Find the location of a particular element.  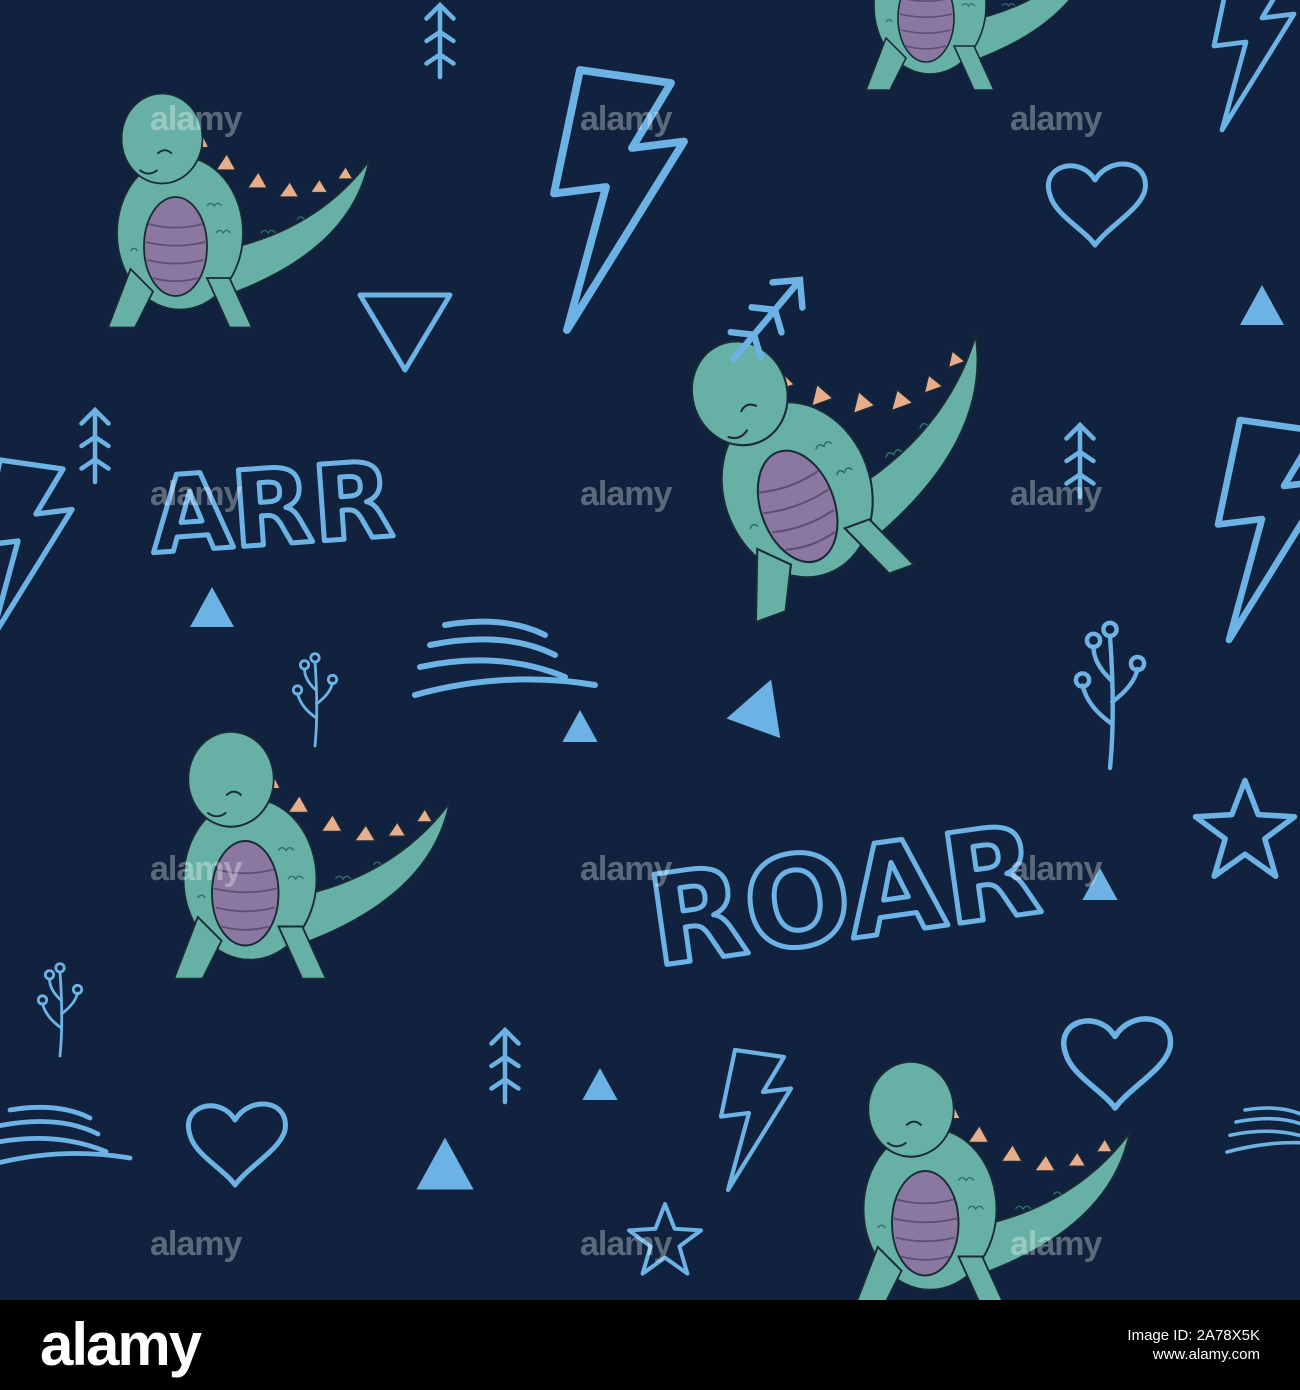

site-url: www.alamy.com is located at coordinates (1206, 1355).